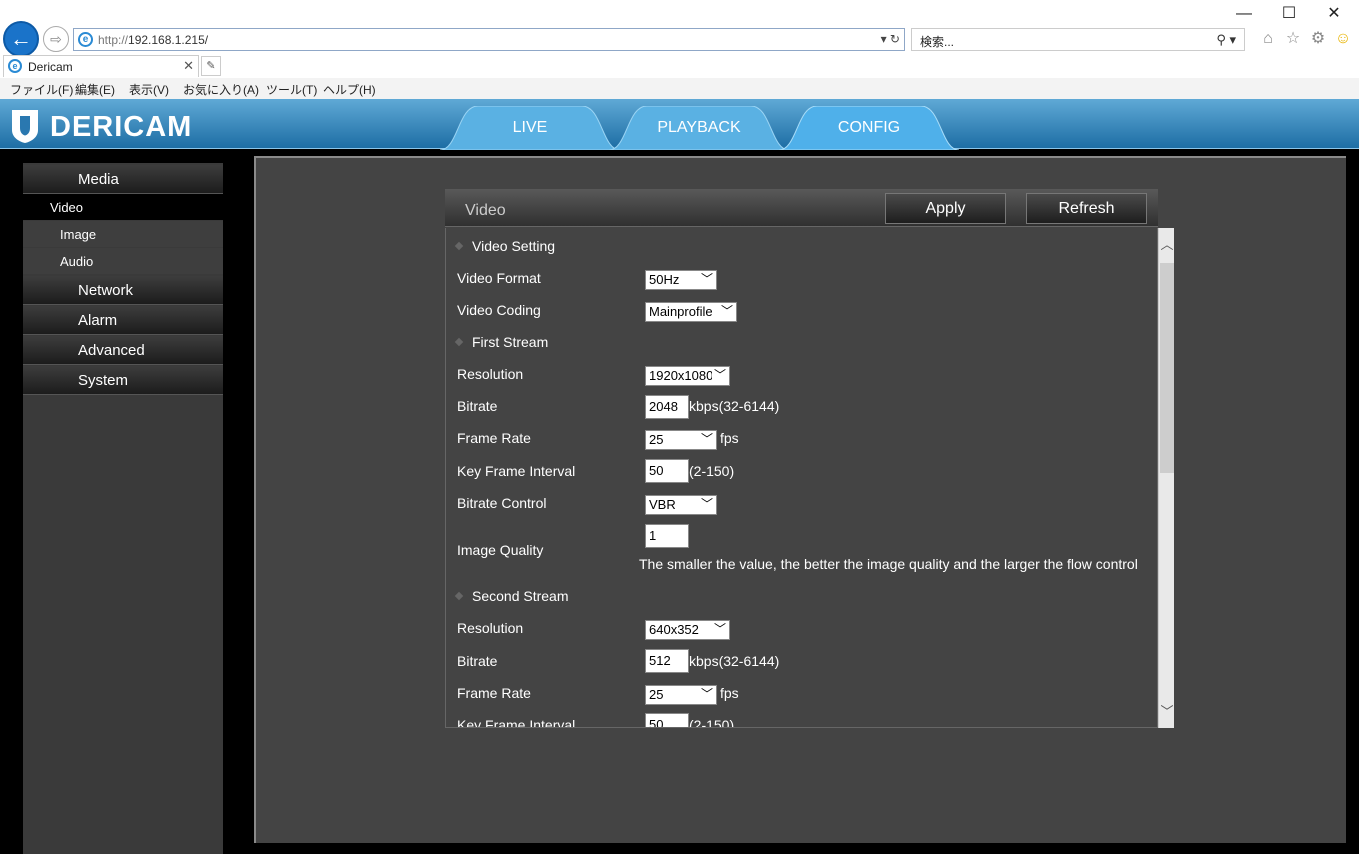 The image size is (1359, 854). I want to click on tab-playback: PLAYBACK, so click(699, 128).